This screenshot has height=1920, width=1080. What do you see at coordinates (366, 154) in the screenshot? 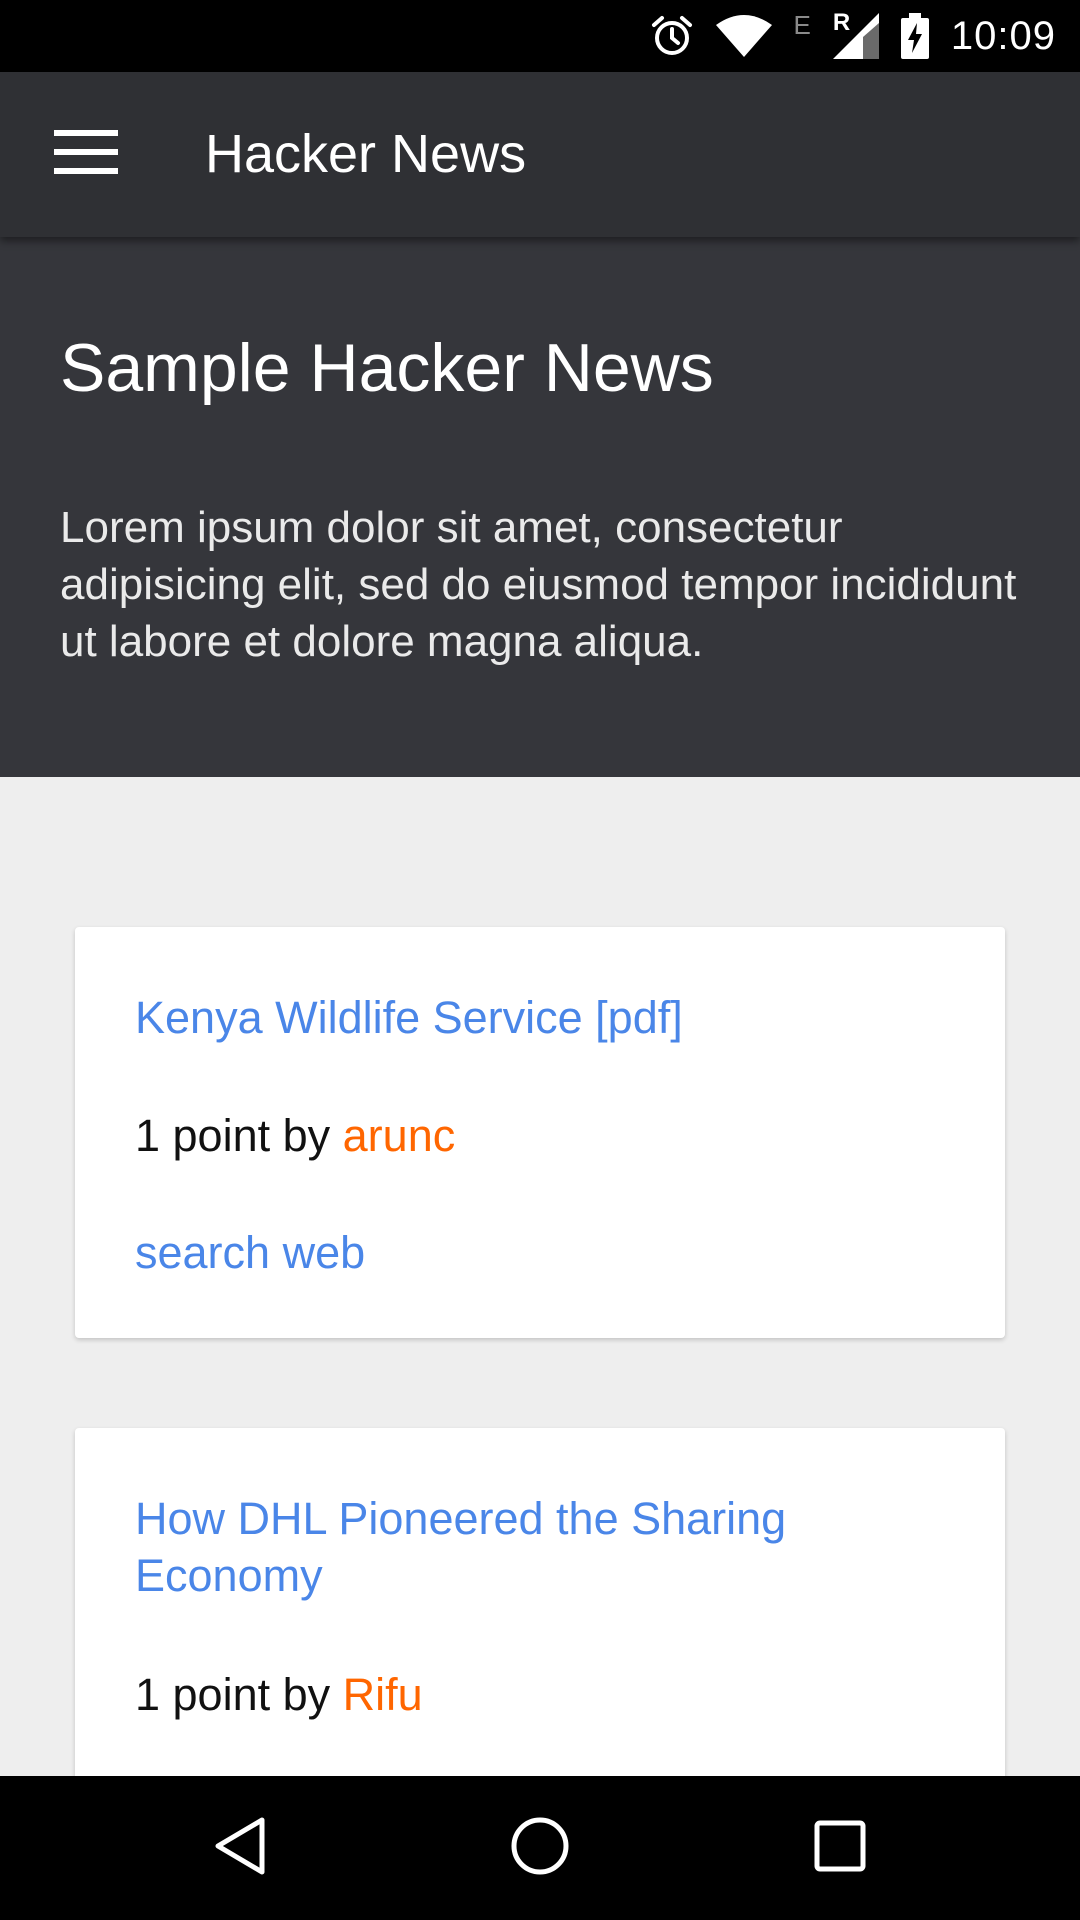
I see `app-title: Hacker News` at bounding box center [366, 154].